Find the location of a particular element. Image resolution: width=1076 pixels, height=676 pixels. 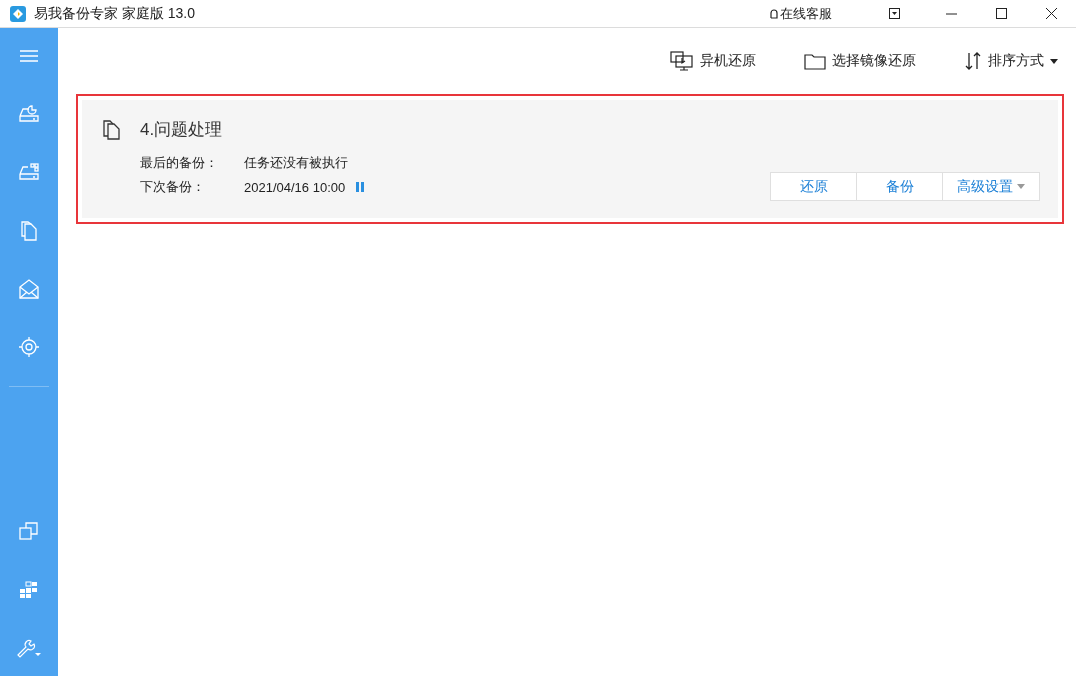

field-label: 最后的备份： is located at coordinates (179, 163).